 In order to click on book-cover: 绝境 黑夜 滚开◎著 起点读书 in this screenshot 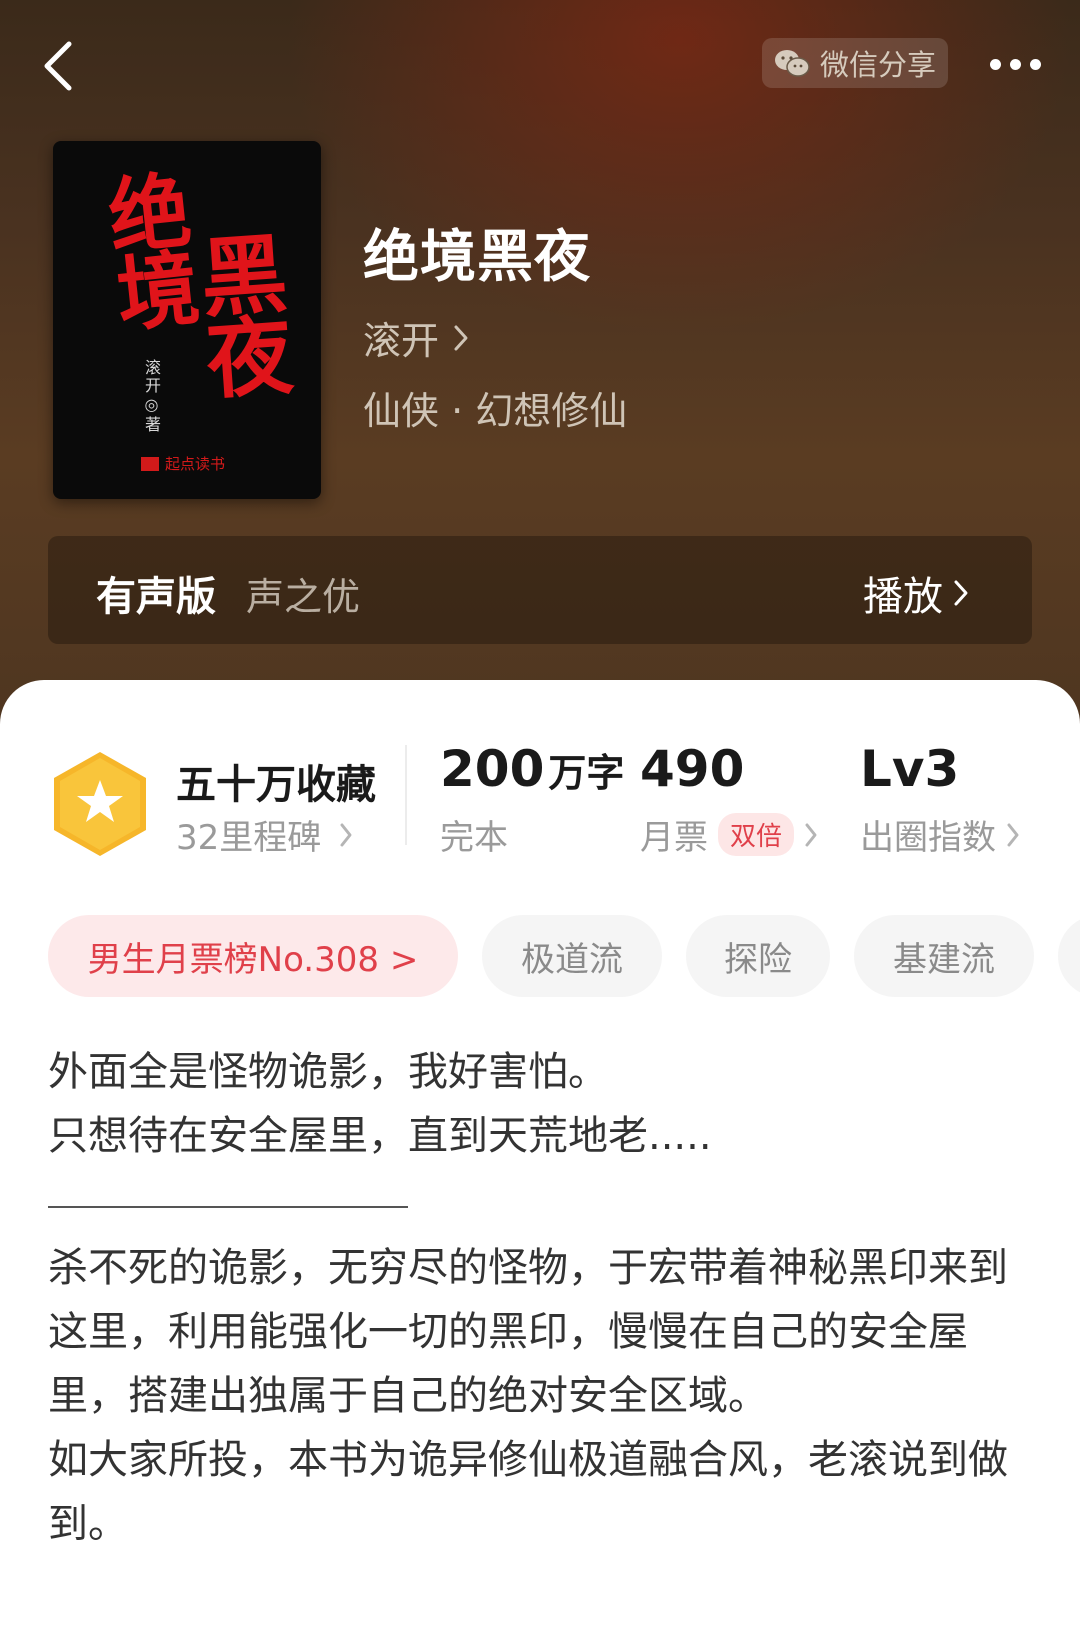, I will do `click(187, 320)`.